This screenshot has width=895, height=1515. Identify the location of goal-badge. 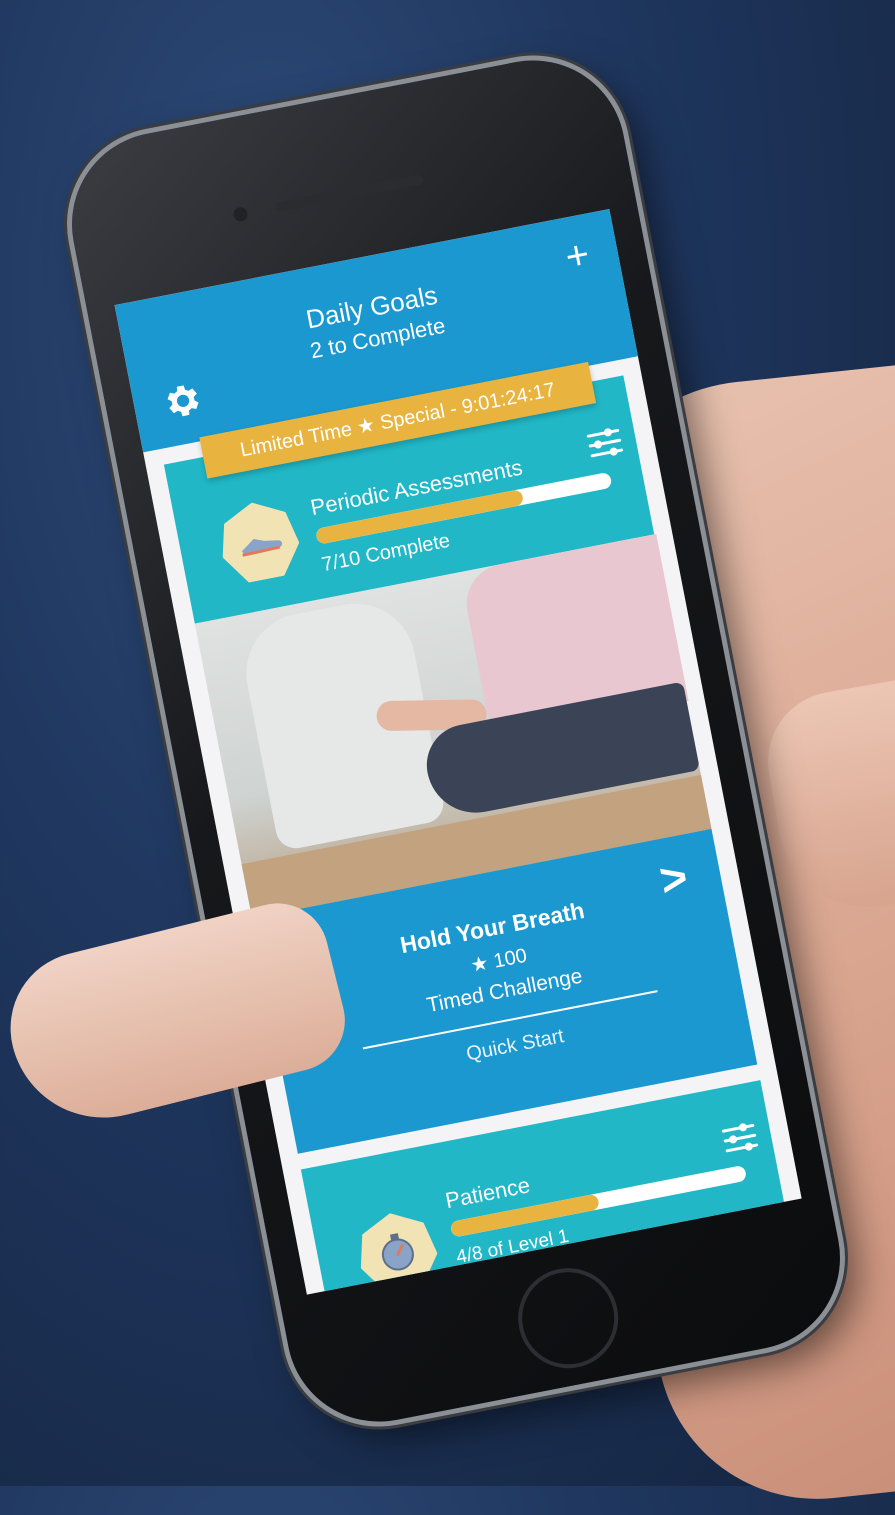
(258, 540).